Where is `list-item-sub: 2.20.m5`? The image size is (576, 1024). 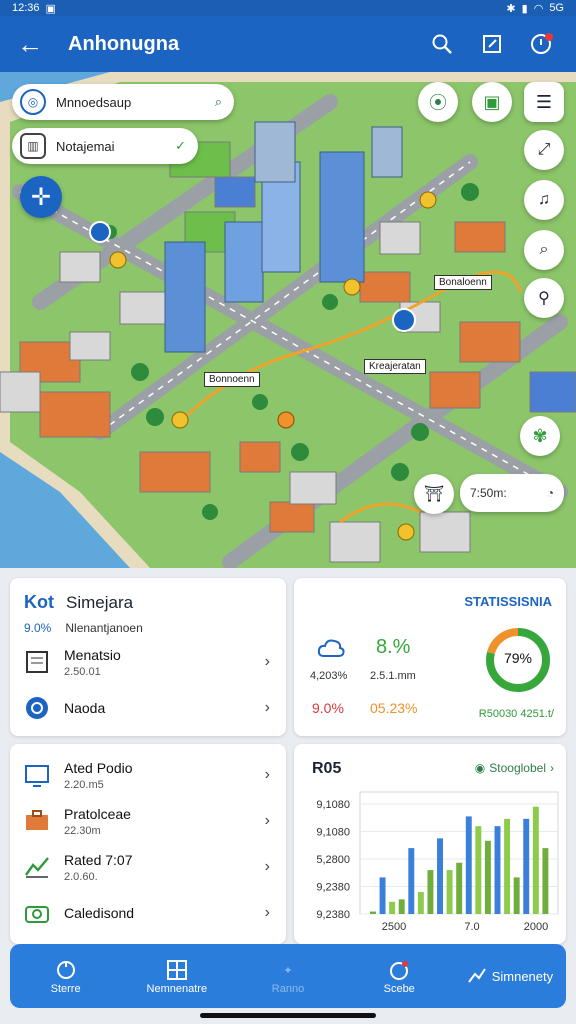 list-item-sub: 2.20.m5 is located at coordinates (84, 784).